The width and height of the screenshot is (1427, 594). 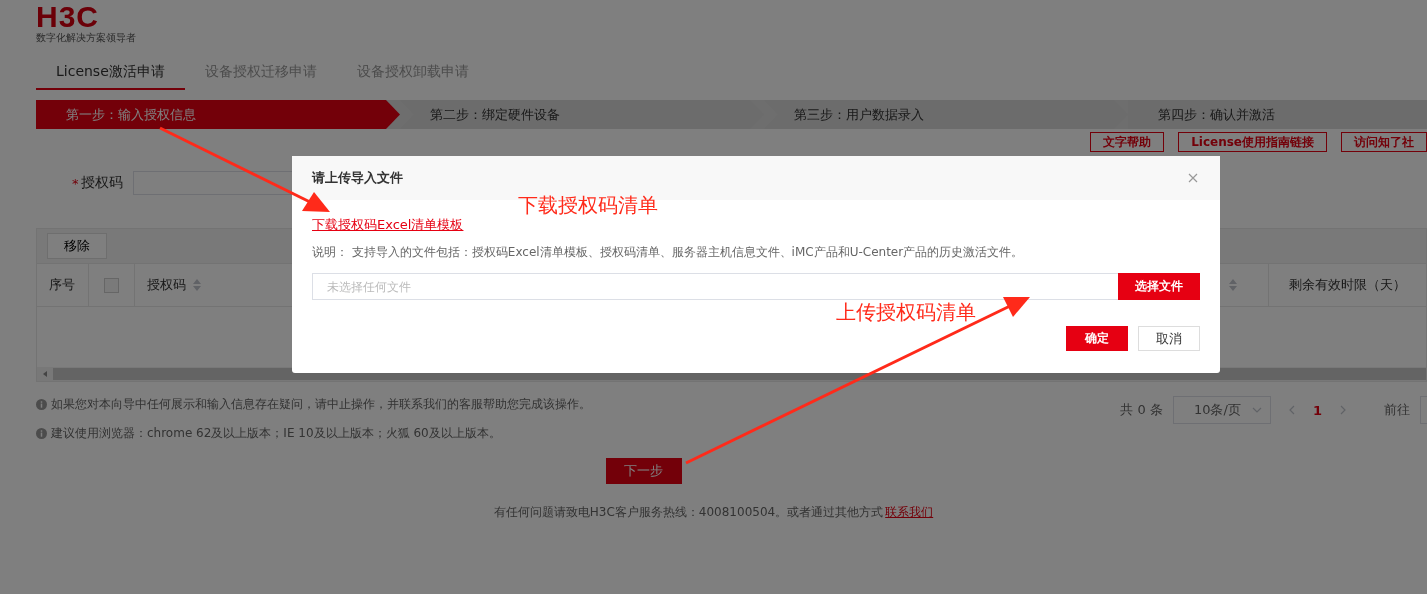 What do you see at coordinates (1252, 142) in the screenshot?
I see `help-link-button: License使用指南链接` at bounding box center [1252, 142].